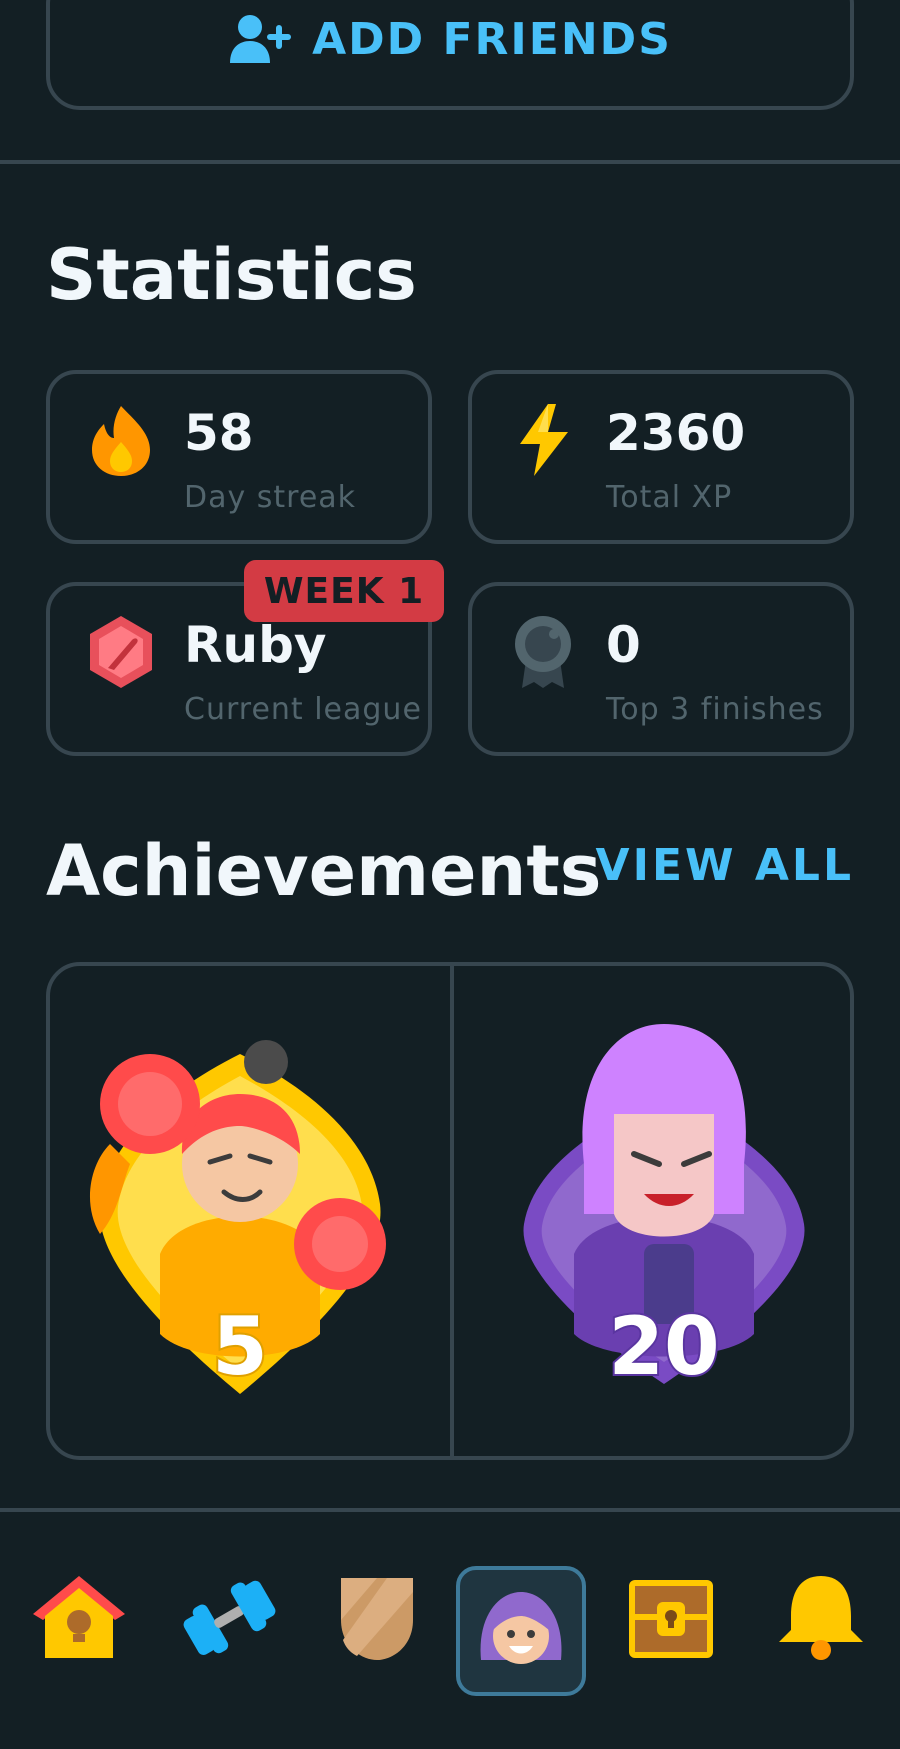  I want to click on add-friends-button: ADD FRIENDS, so click(450, 39).